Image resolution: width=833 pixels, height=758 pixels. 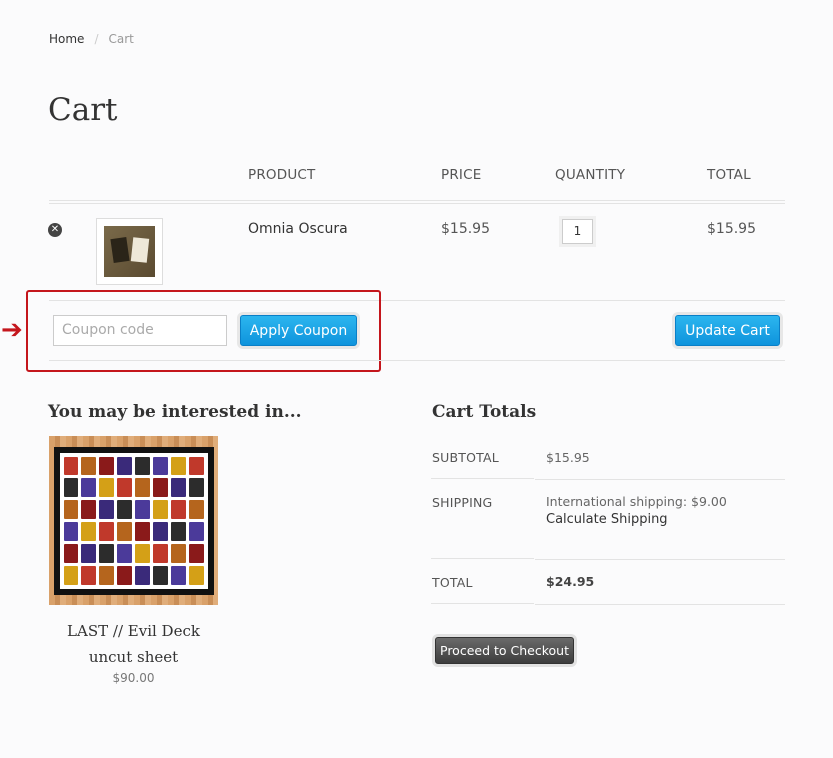 What do you see at coordinates (462, 502) in the screenshot?
I see `shipping-label: SHIPPING` at bounding box center [462, 502].